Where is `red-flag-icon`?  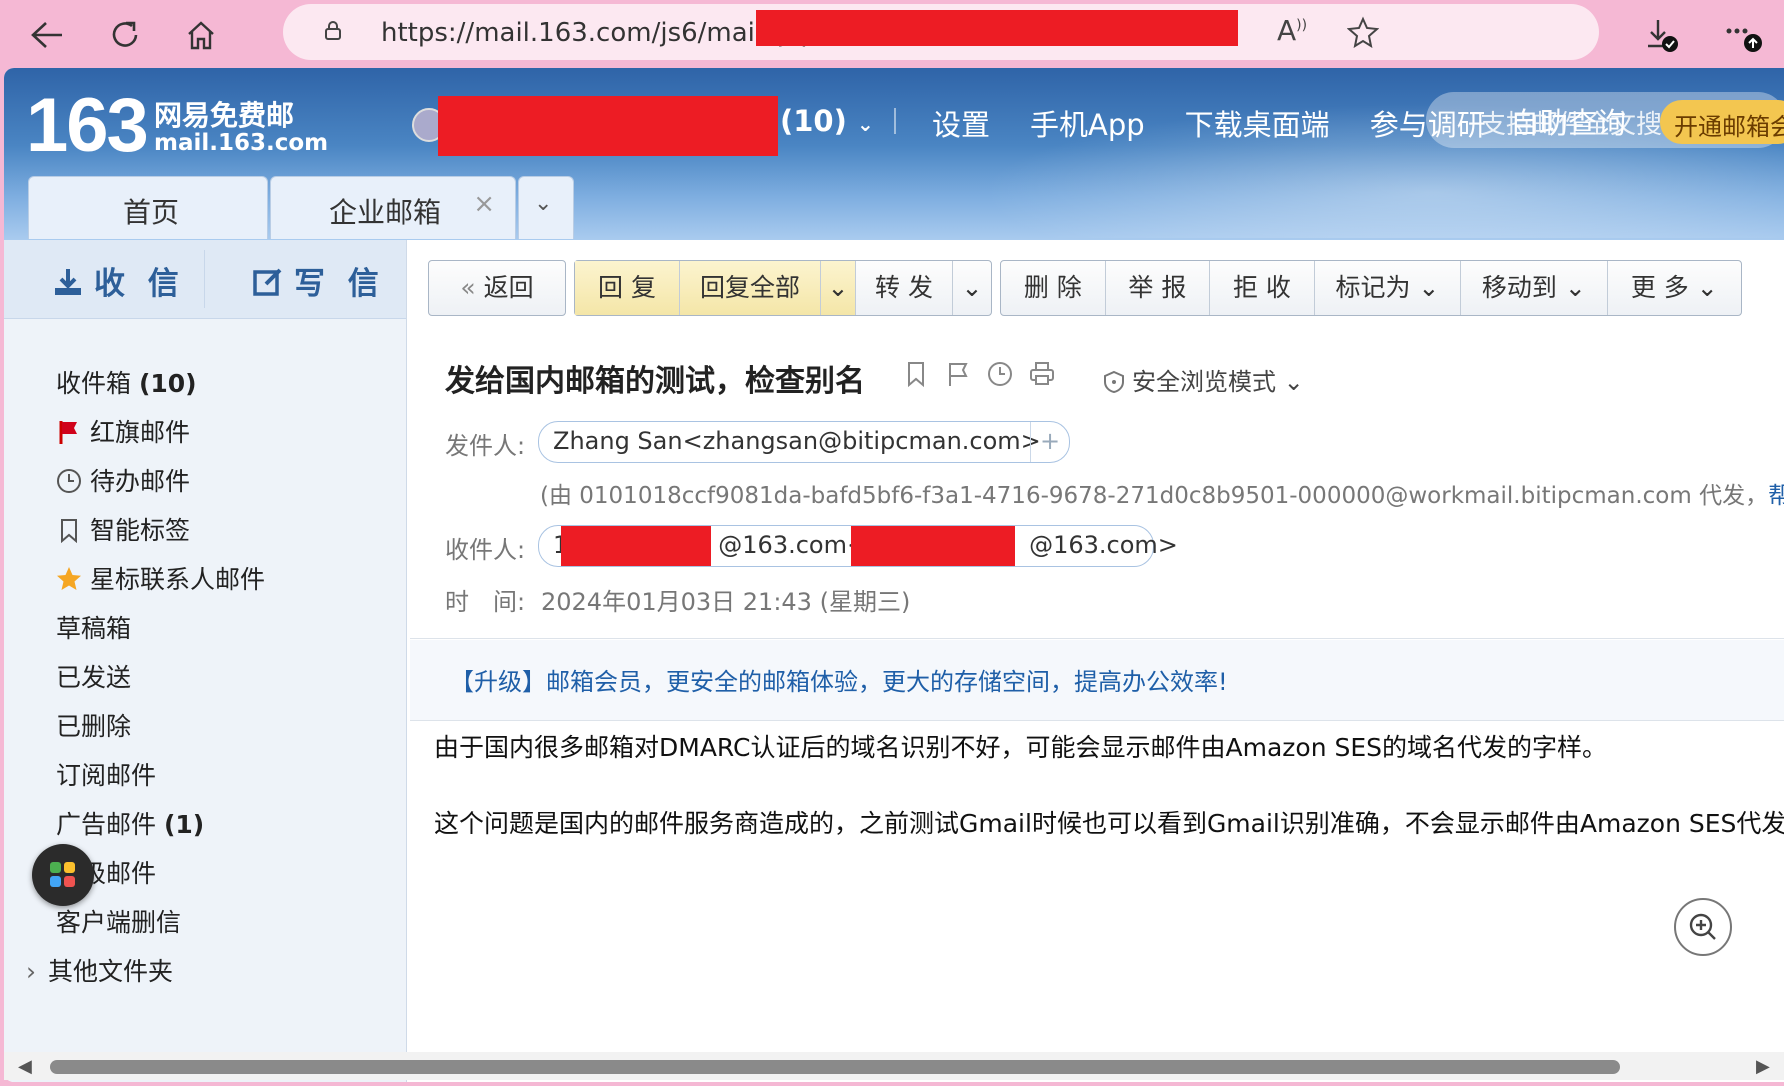
red-flag-icon is located at coordinates (68, 432).